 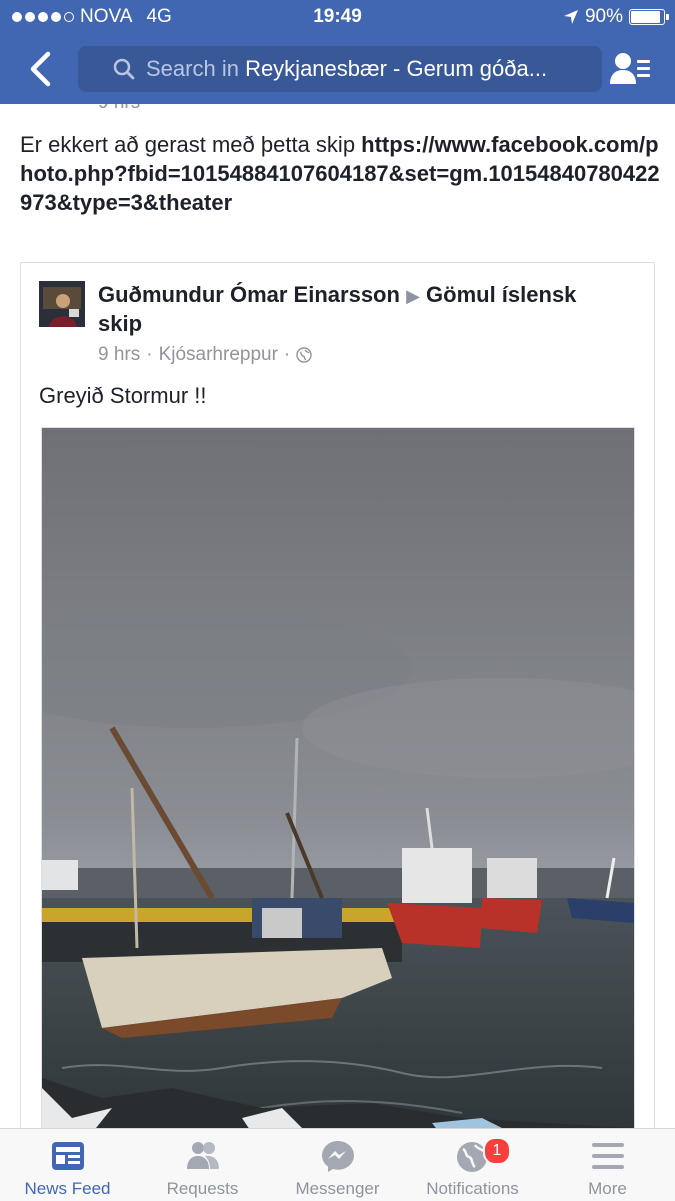 I want to click on globe-icon, so click(x=304, y=355).